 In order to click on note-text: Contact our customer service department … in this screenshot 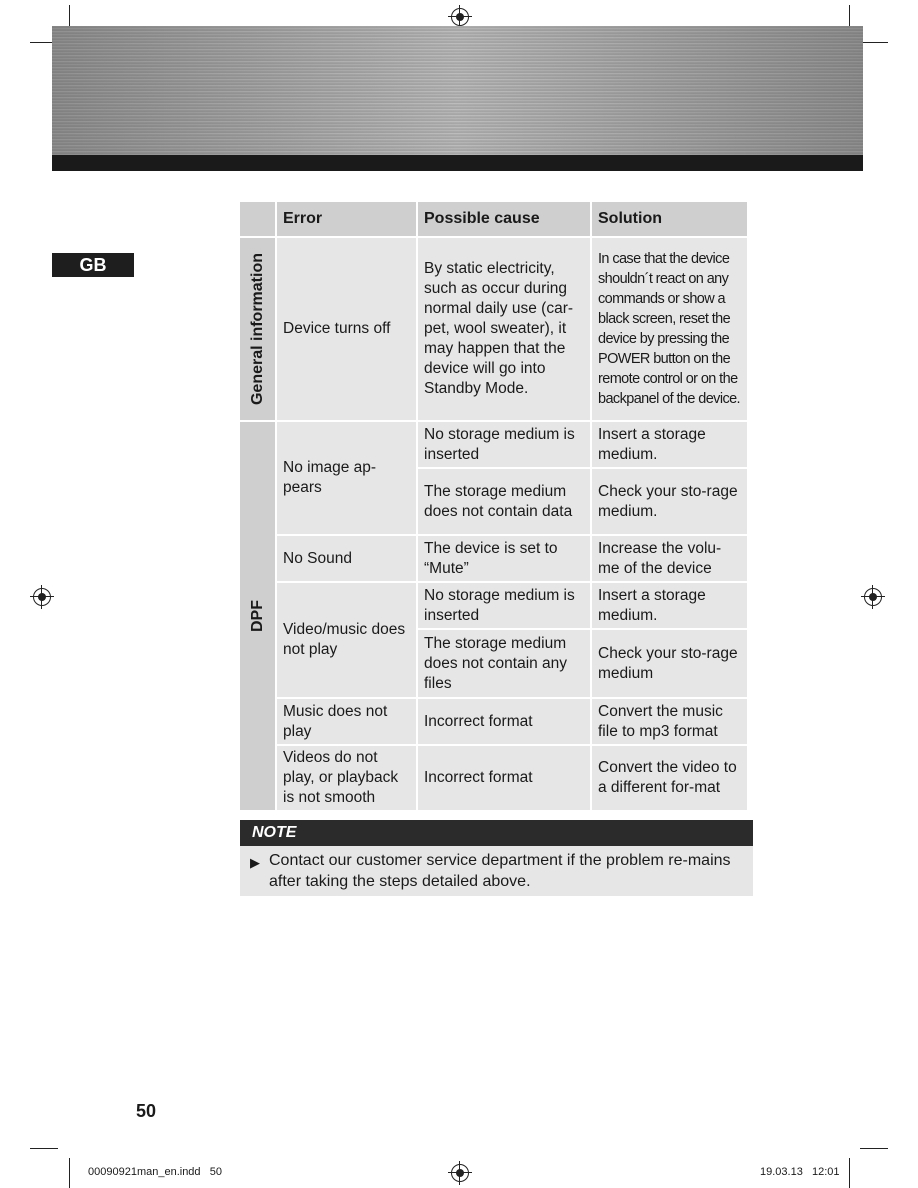, I will do `click(500, 871)`.